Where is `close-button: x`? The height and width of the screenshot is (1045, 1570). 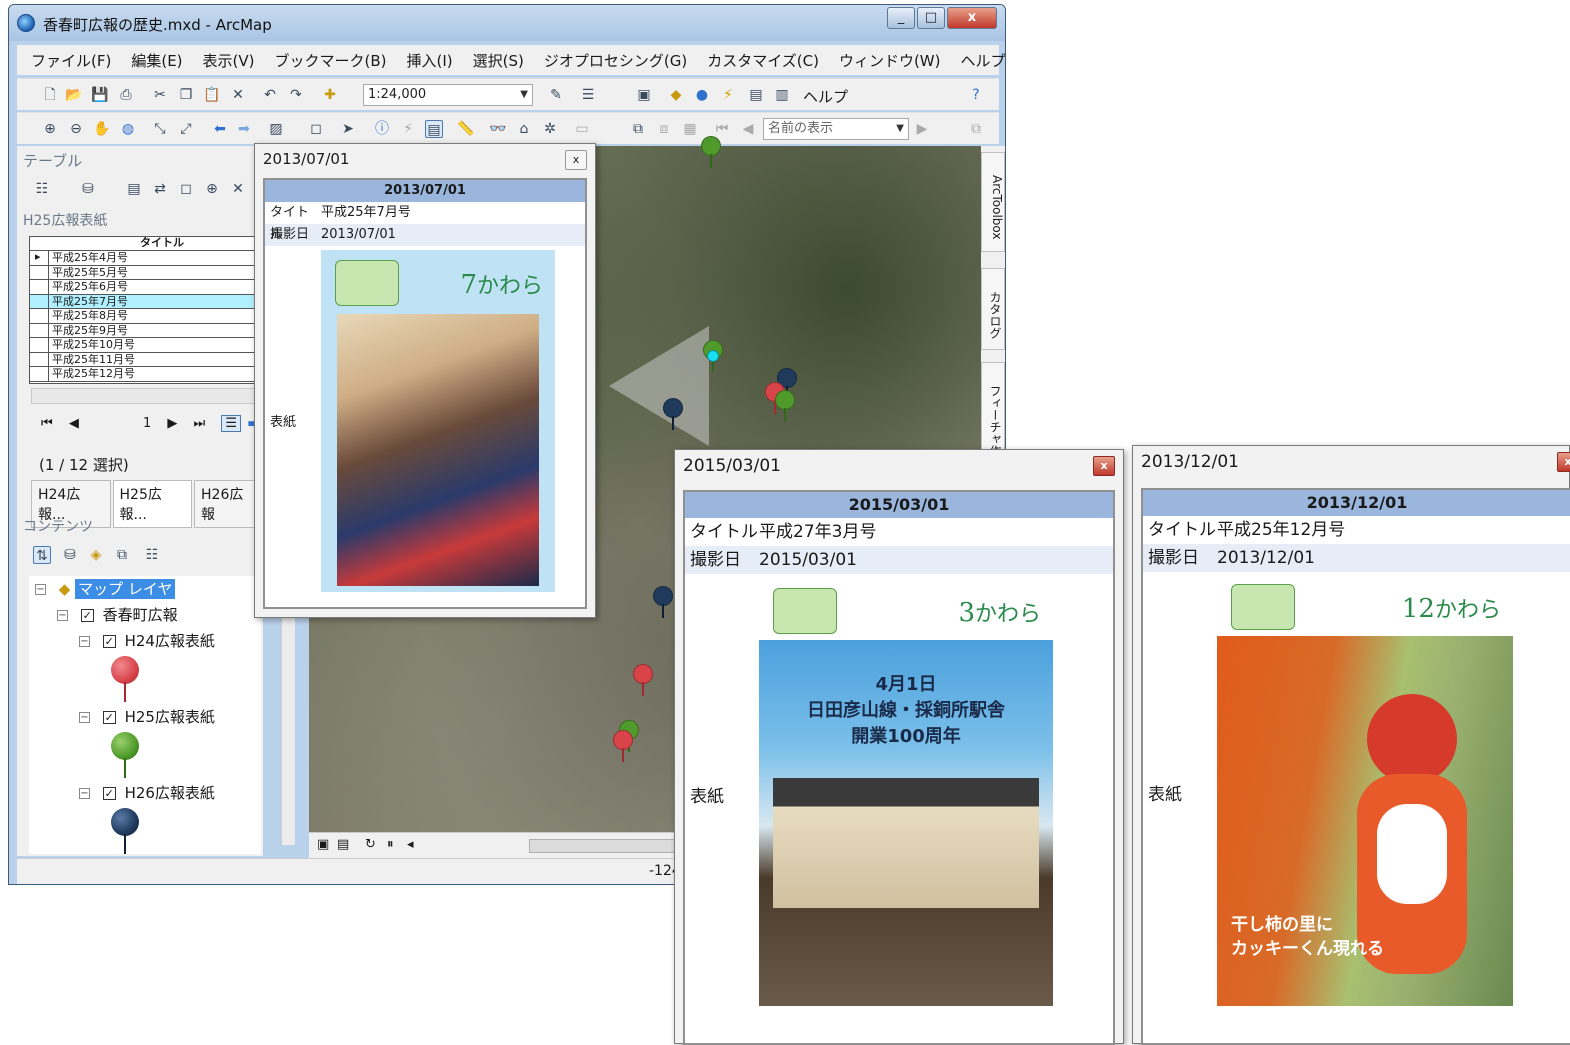 close-button: x is located at coordinates (972, 18).